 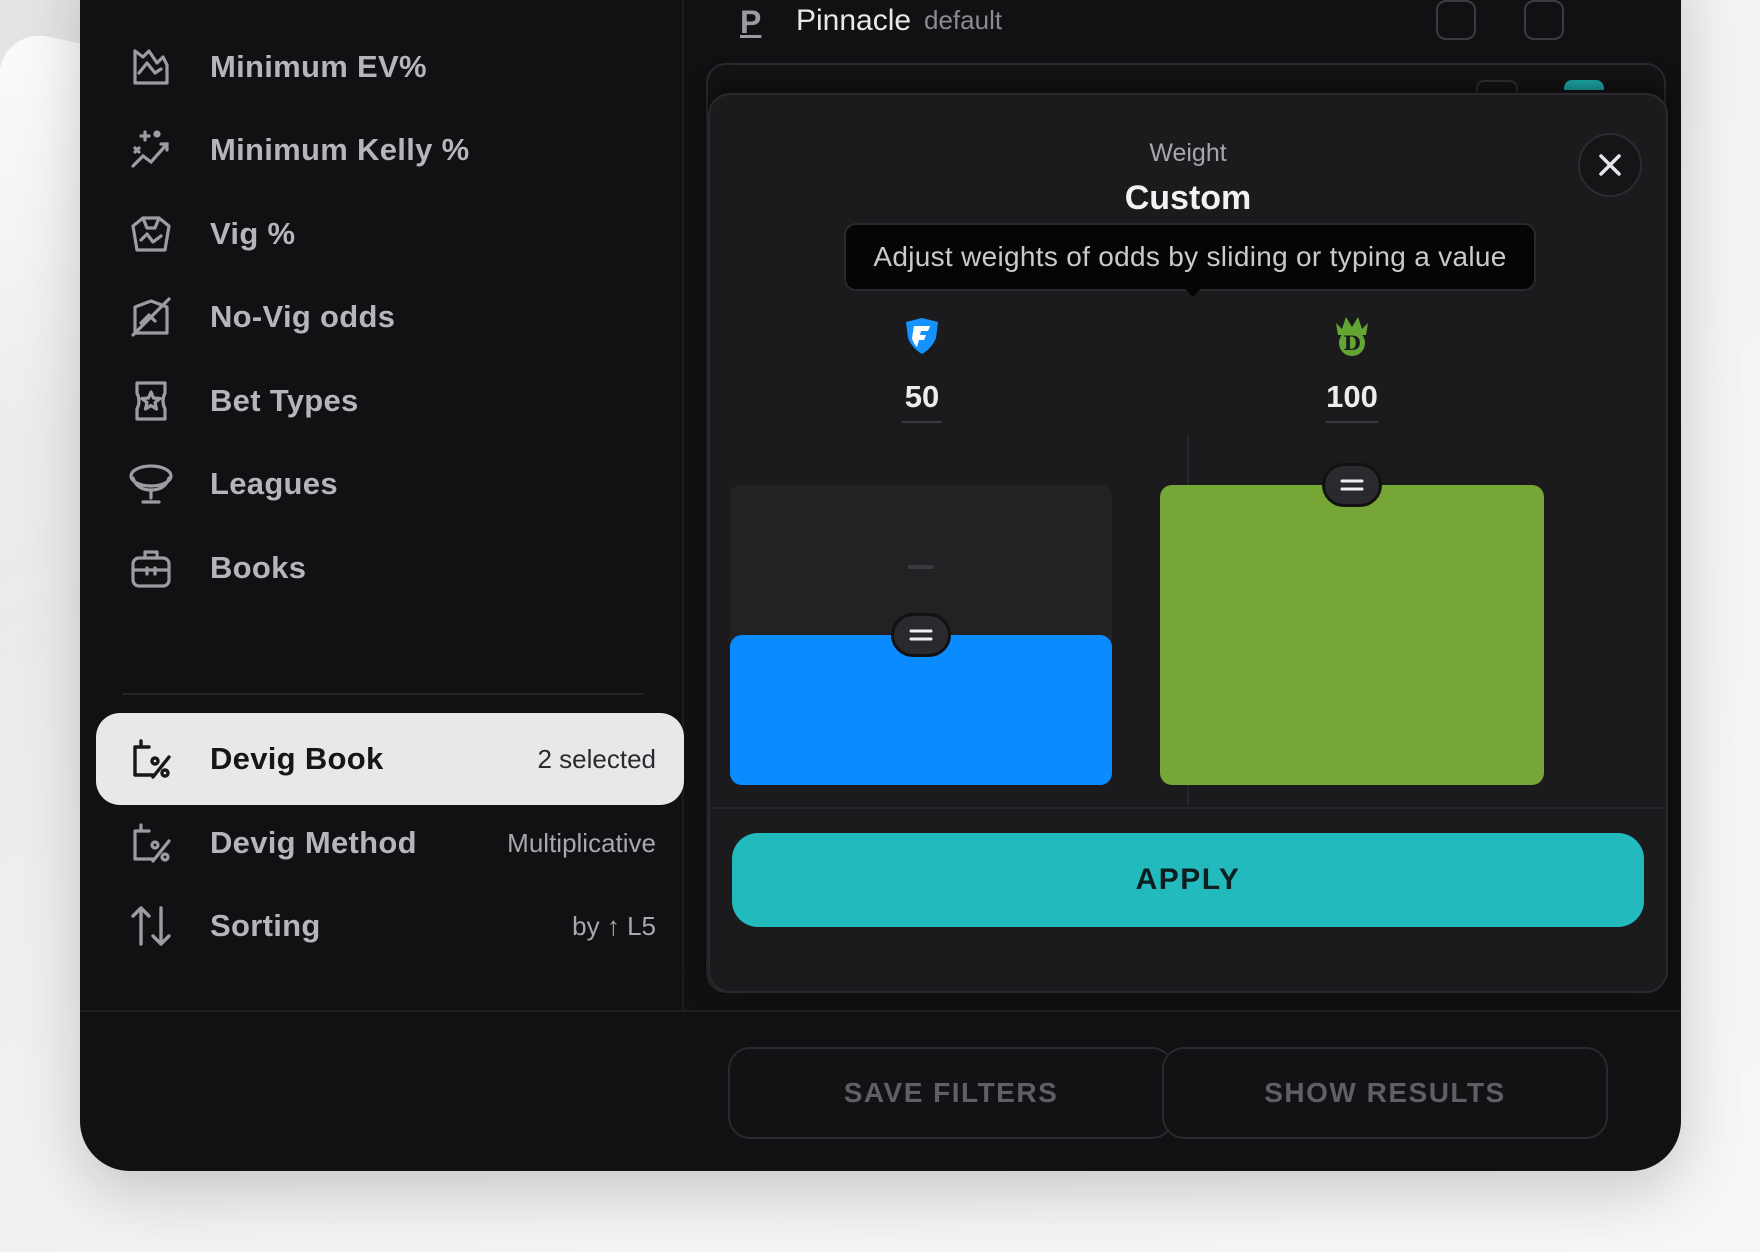 What do you see at coordinates (1193, 292) in the screenshot?
I see `tooltip-arrow` at bounding box center [1193, 292].